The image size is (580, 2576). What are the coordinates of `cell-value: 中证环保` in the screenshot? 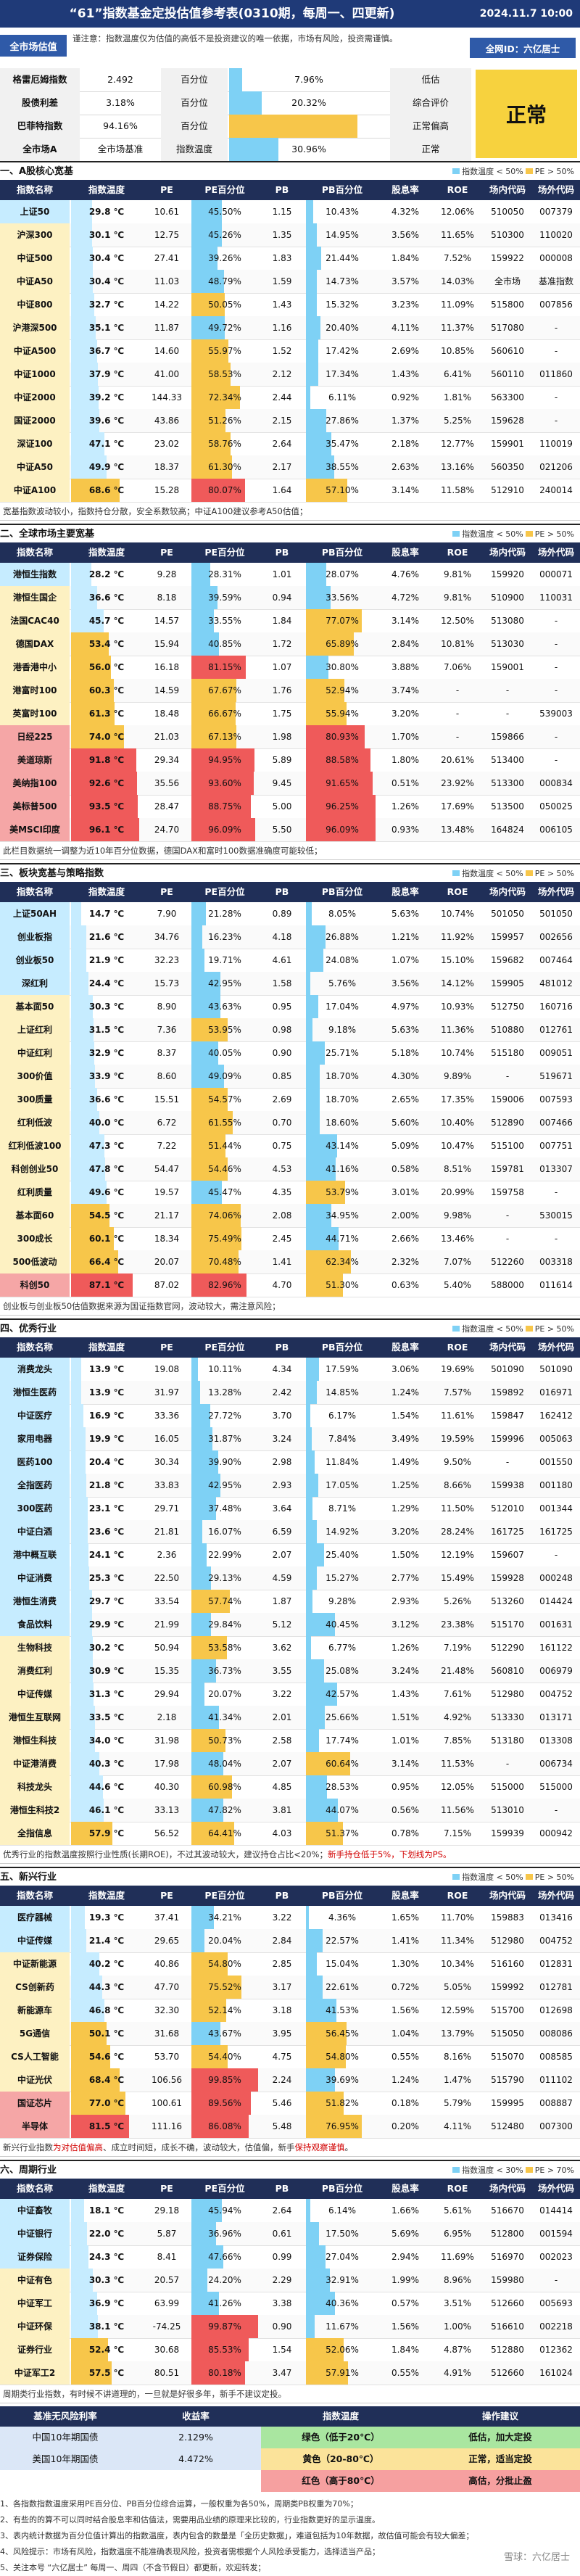 It's located at (34, 2326).